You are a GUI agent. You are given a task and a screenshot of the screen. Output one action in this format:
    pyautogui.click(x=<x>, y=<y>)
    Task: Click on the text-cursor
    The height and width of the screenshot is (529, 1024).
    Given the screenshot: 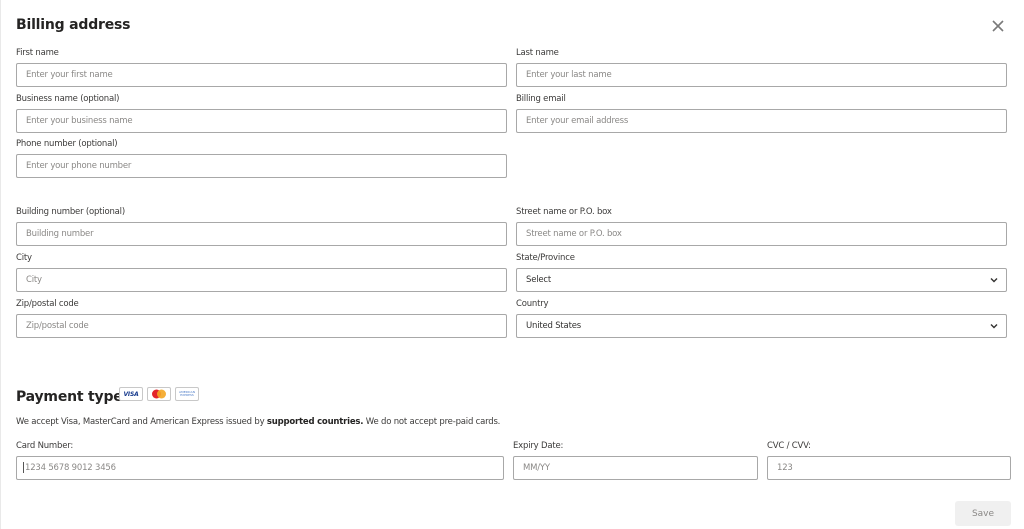 What is the action you would take?
    pyautogui.click(x=23, y=467)
    